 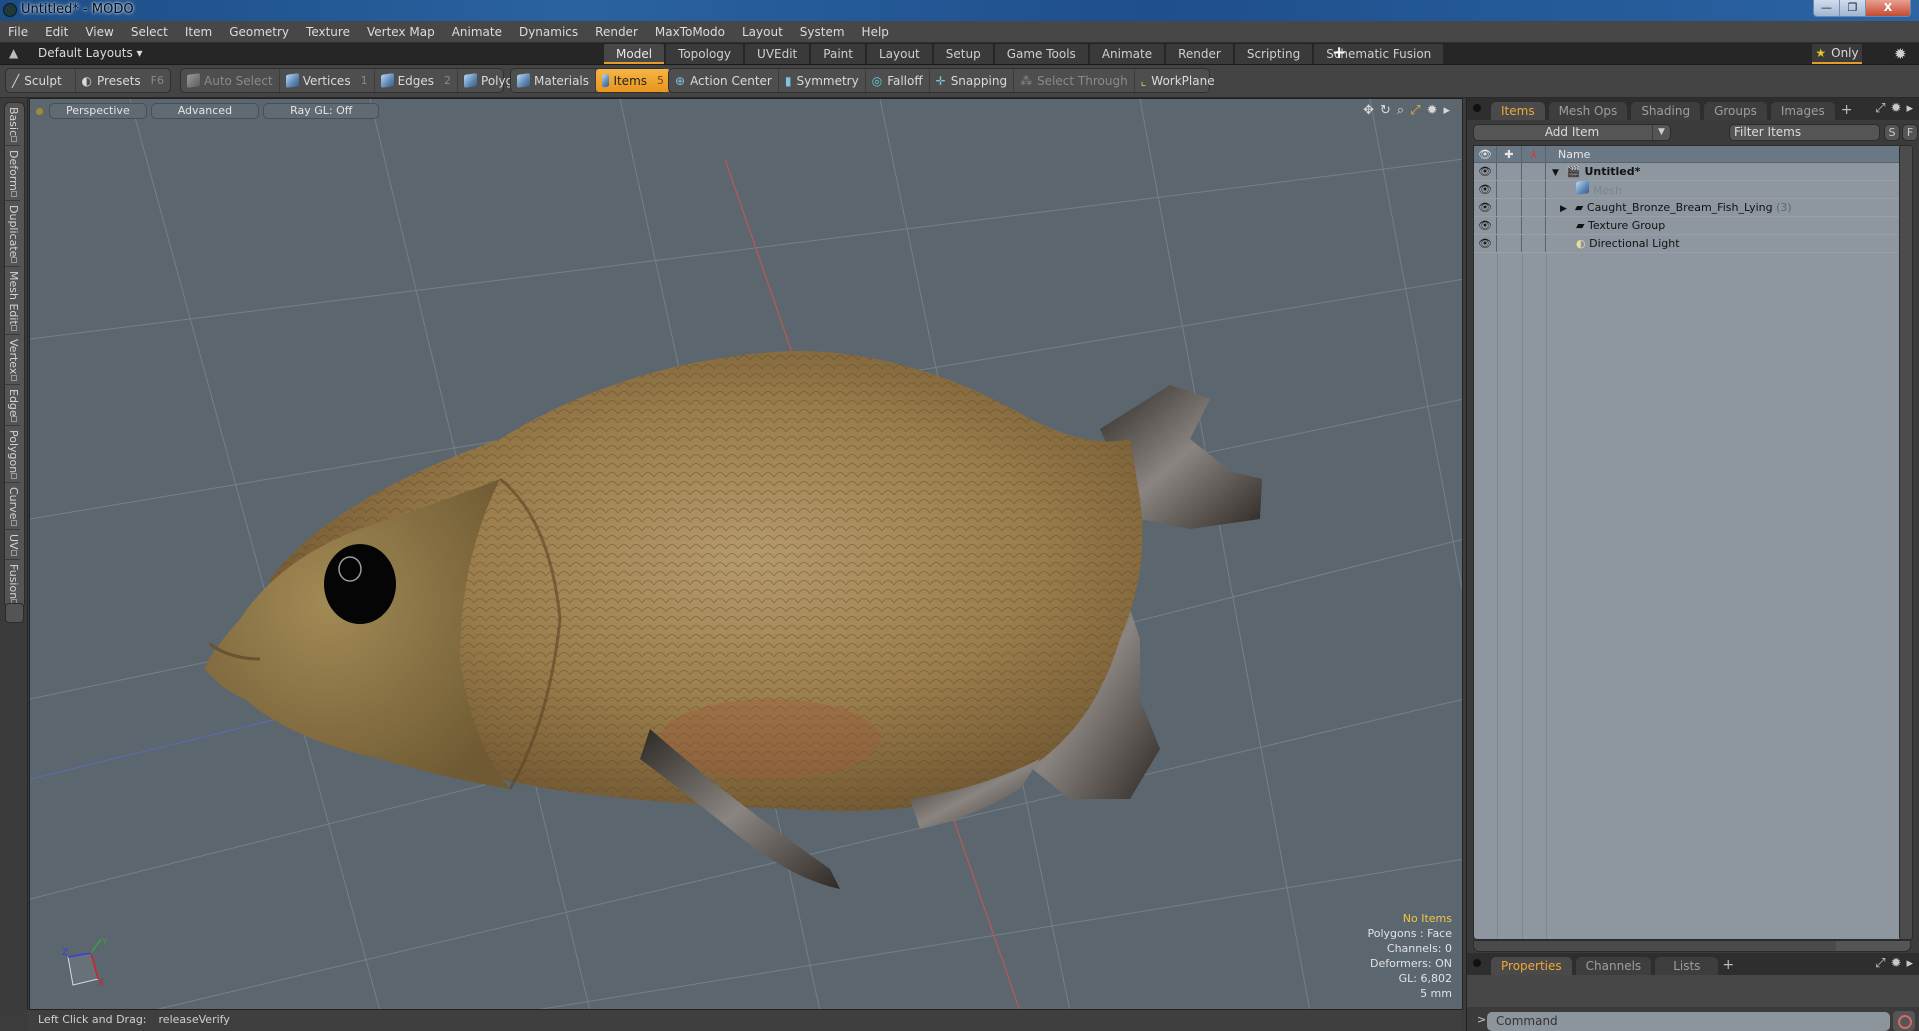 What do you see at coordinates (1613, 966) in the screenshot?
I see `tab-channels: Channels` at bounding box center [1613, 966].